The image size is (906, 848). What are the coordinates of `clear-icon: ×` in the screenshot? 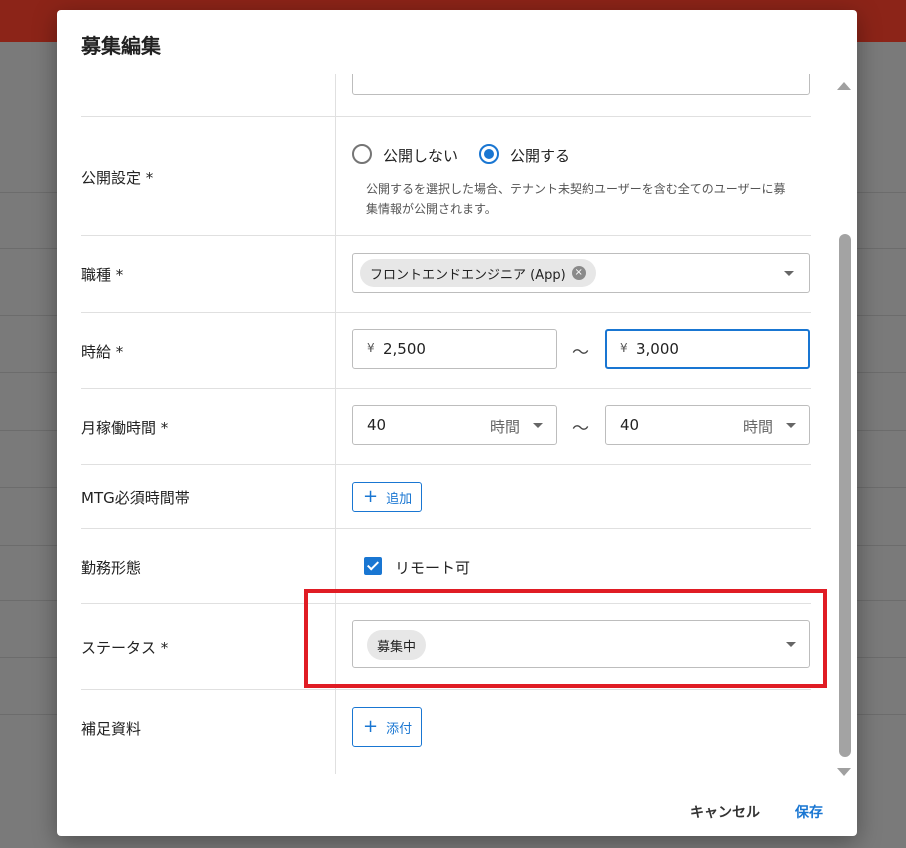 It's located at (578, 273).